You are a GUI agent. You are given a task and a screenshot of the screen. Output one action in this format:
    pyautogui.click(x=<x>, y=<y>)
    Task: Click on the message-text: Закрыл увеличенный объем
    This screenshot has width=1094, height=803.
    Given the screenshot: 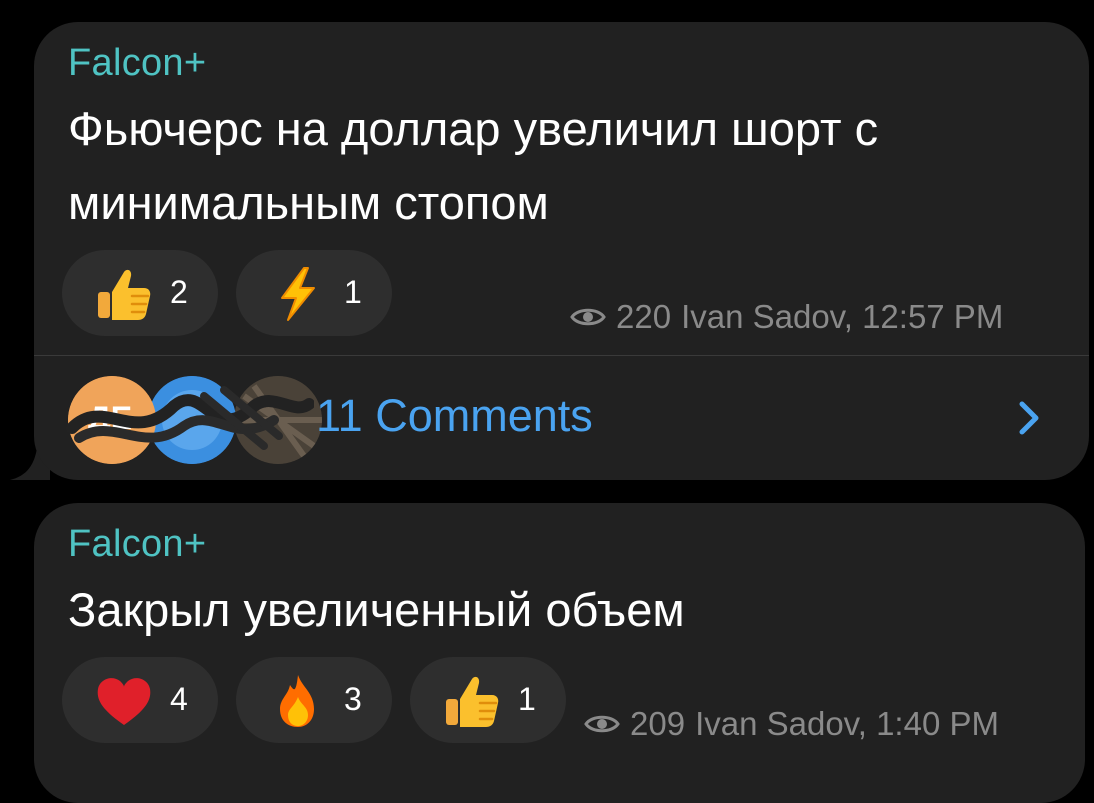 What is the action you would take?
    pyautogui.click(x=568, y=610)
    